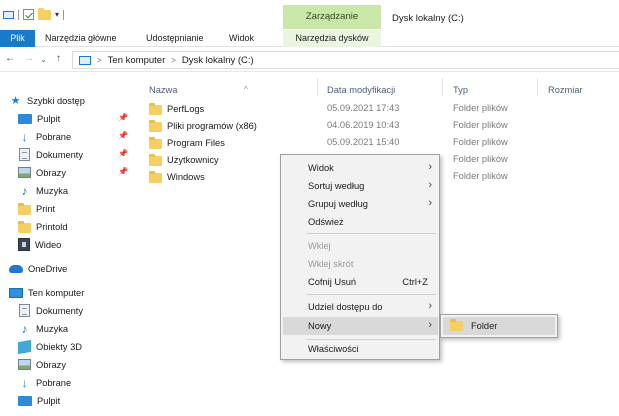 The image size is (619, 416). I want to click on file-name: PerfLogs, so click(186, 109).